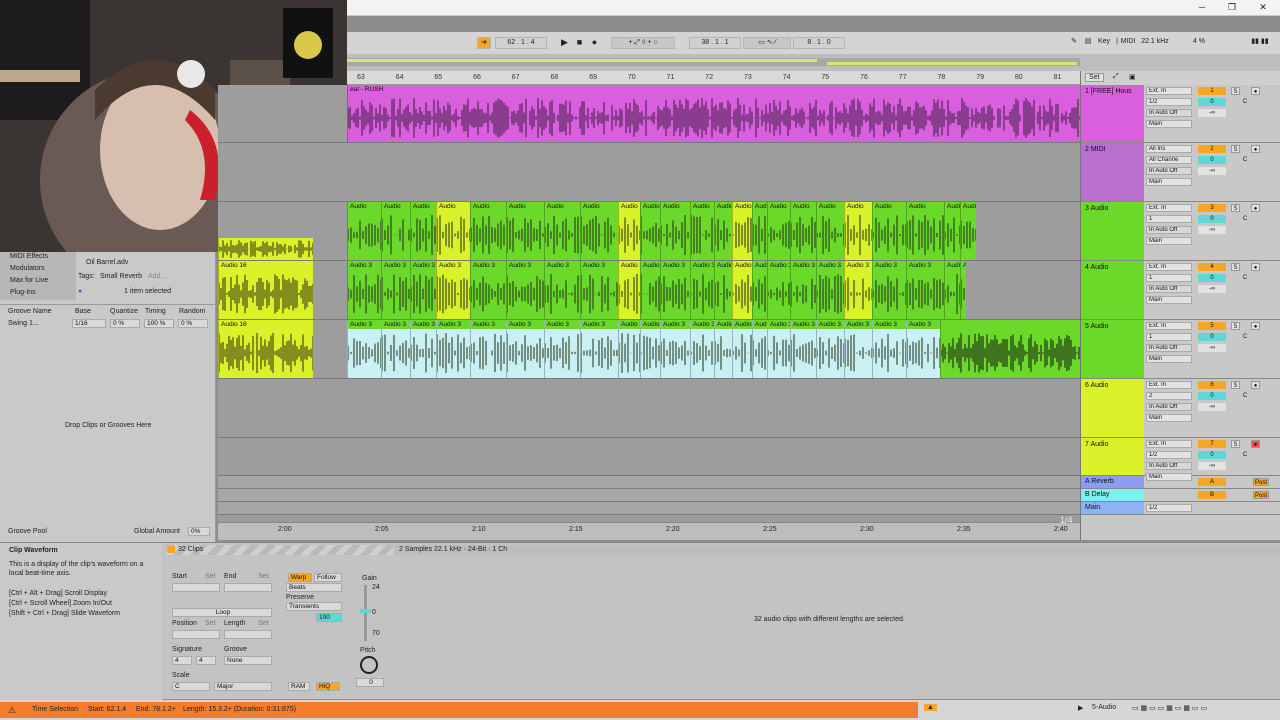 The image size is (1280, 720). Describe the element at coordinates (265, 349) in the screenshot. I see `audio-clip: Audio 16` at that location.